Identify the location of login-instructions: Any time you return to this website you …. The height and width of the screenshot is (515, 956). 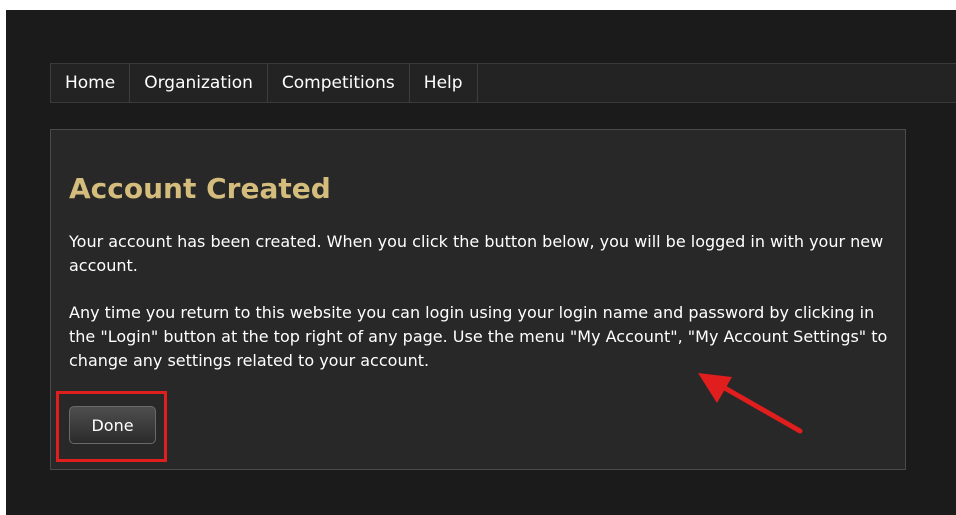
(478, 336).